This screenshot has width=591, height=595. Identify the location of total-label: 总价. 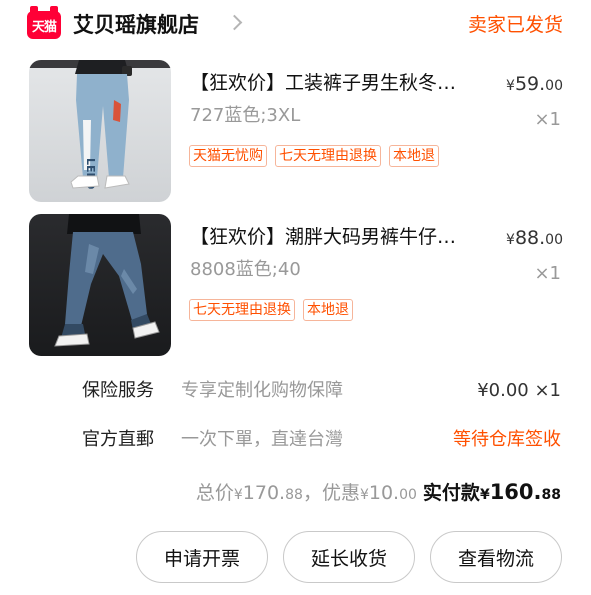
(214, 493).